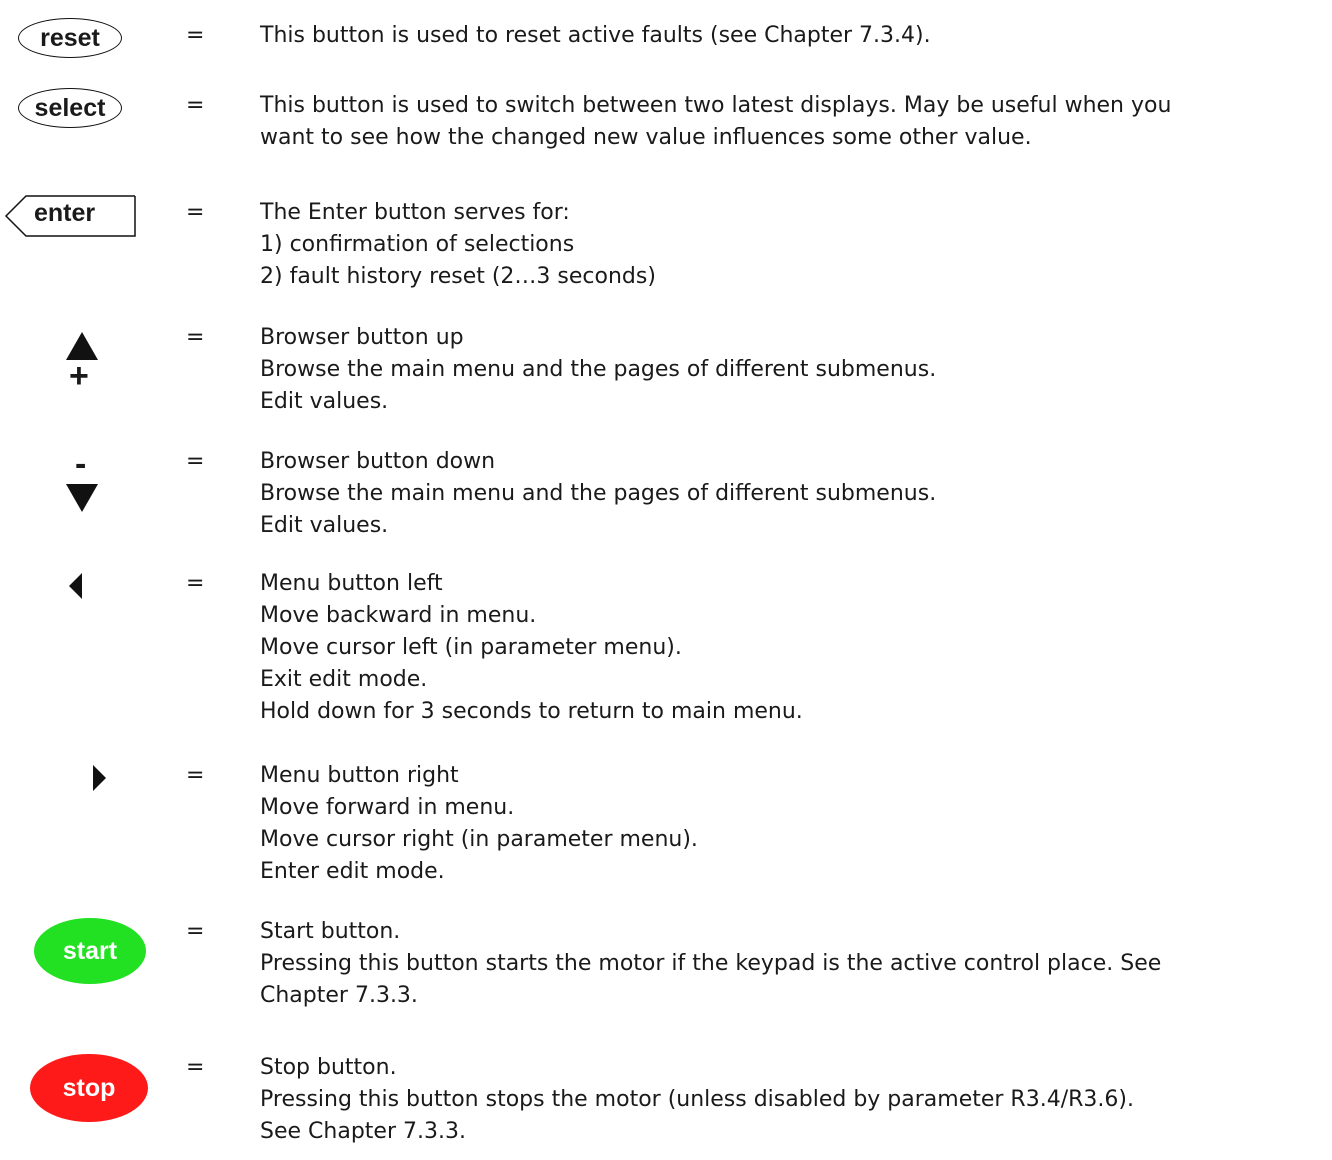 This screenshot has width=1332, height=1160. I want to click on description-line: Menu button right, so click(359, 775).